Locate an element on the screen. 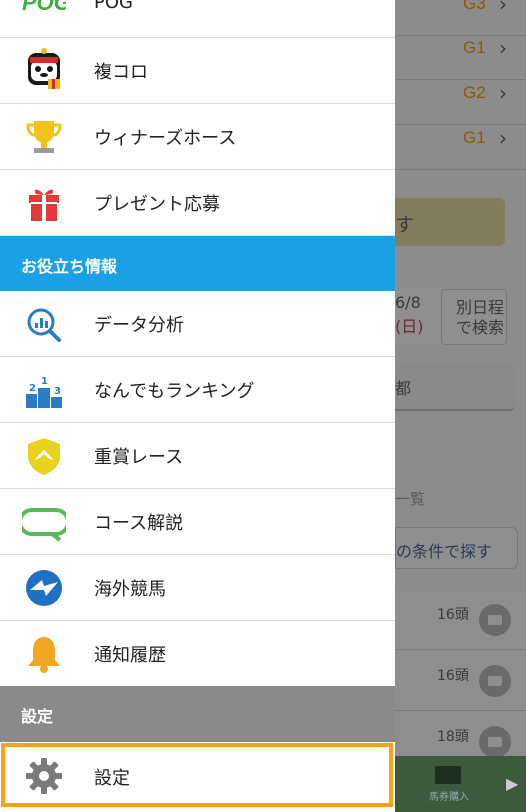 Image resolution: width=526 pixels, height=812 pixels. svg-text: 2 is located at coordinates (32, 388).